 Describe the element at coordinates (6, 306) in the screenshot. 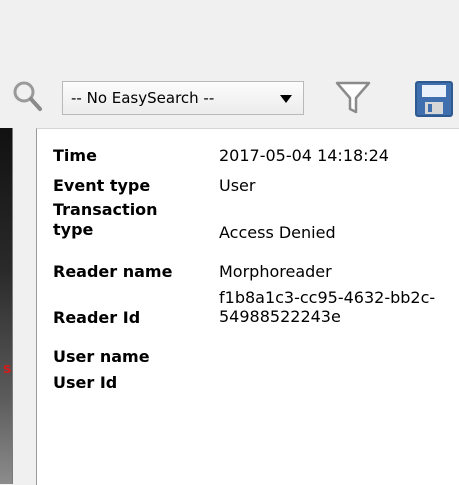

I see `video-panel-edge` at that location.